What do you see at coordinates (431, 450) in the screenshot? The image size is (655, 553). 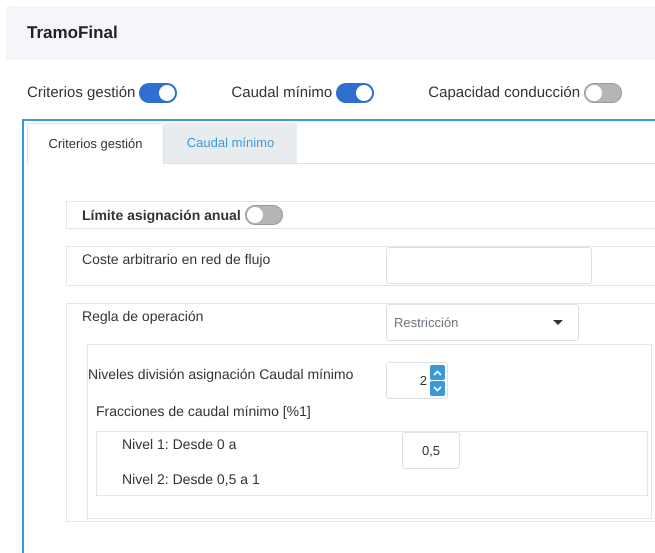 I see `input-field: 0,5` at bounding box center [431, 450].